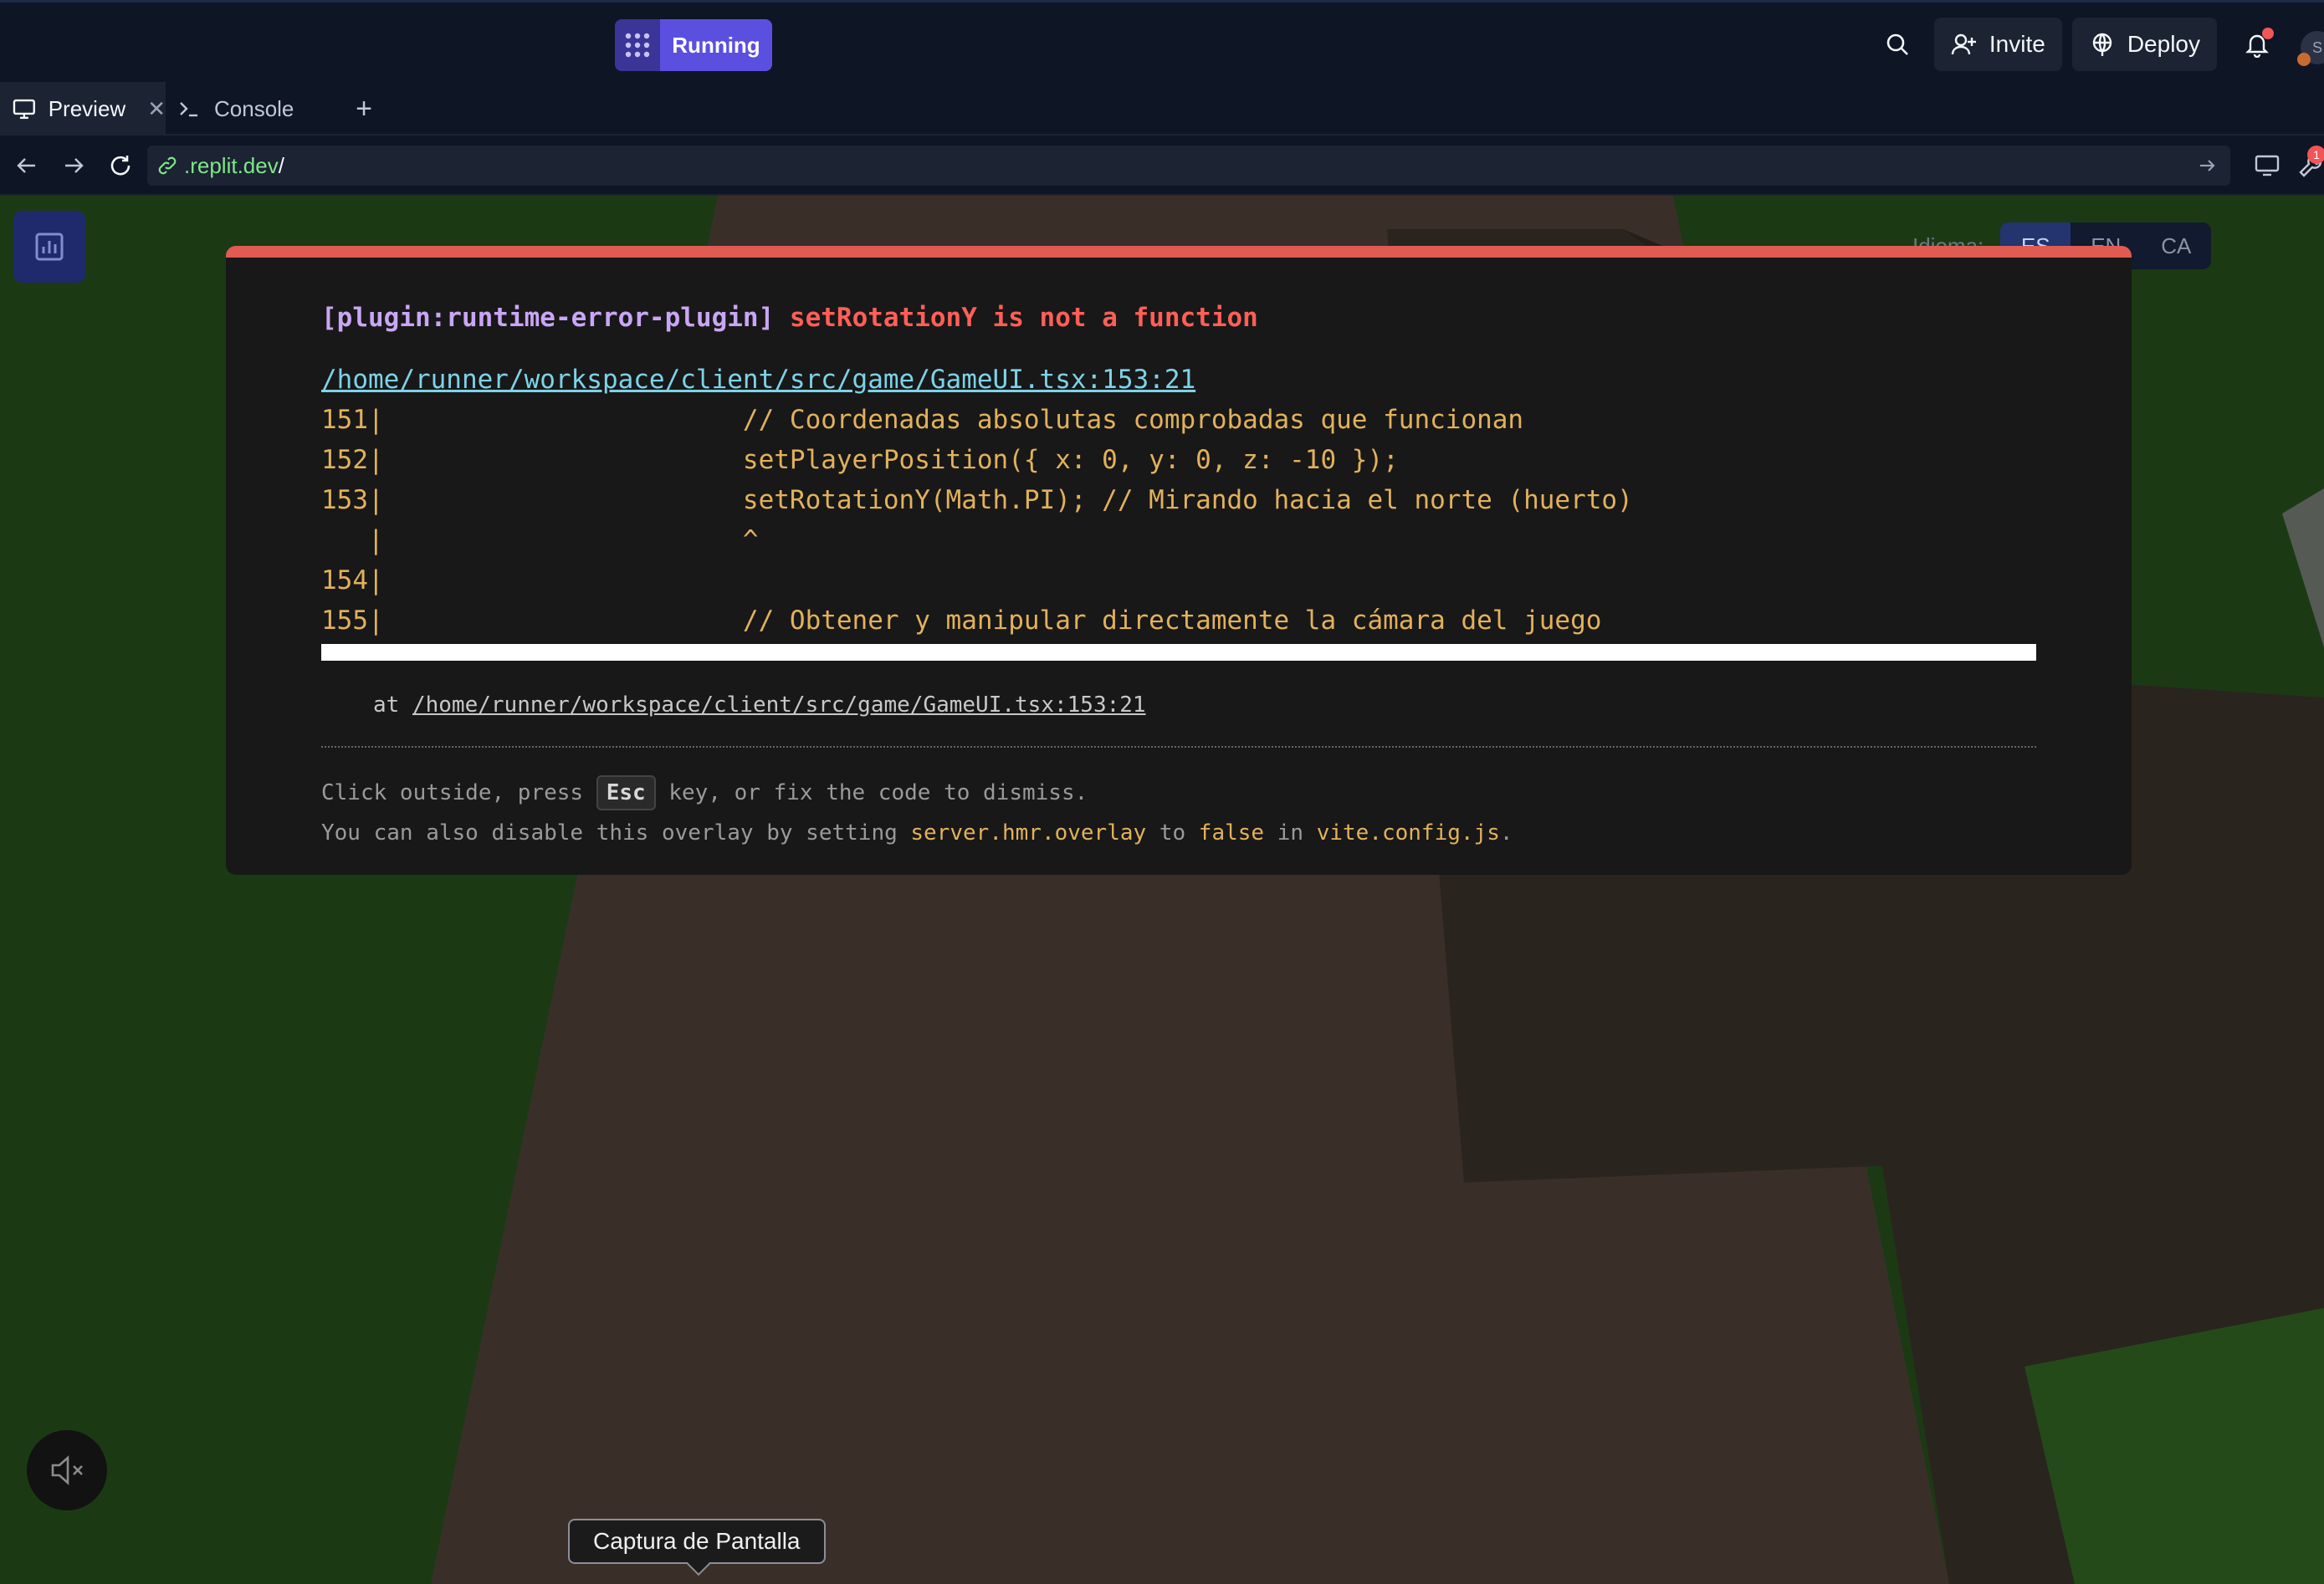 The image size is (2324, 1584). Describe the element at coordinates (1162, 41) in the screenshot. I see `workspace-header: Running Invite Deploy S` at that location.